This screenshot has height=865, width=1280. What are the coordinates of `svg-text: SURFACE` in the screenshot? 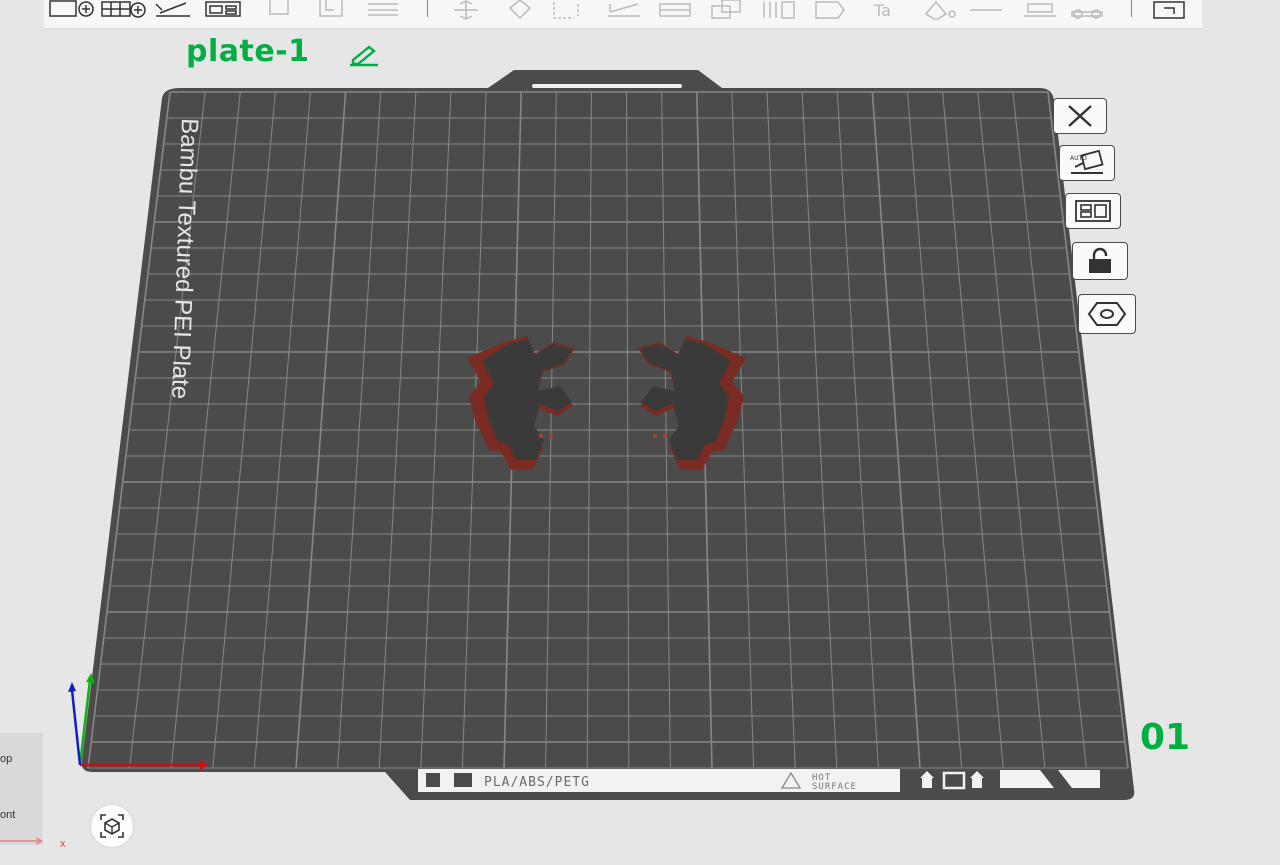 It's located at (834, 787).